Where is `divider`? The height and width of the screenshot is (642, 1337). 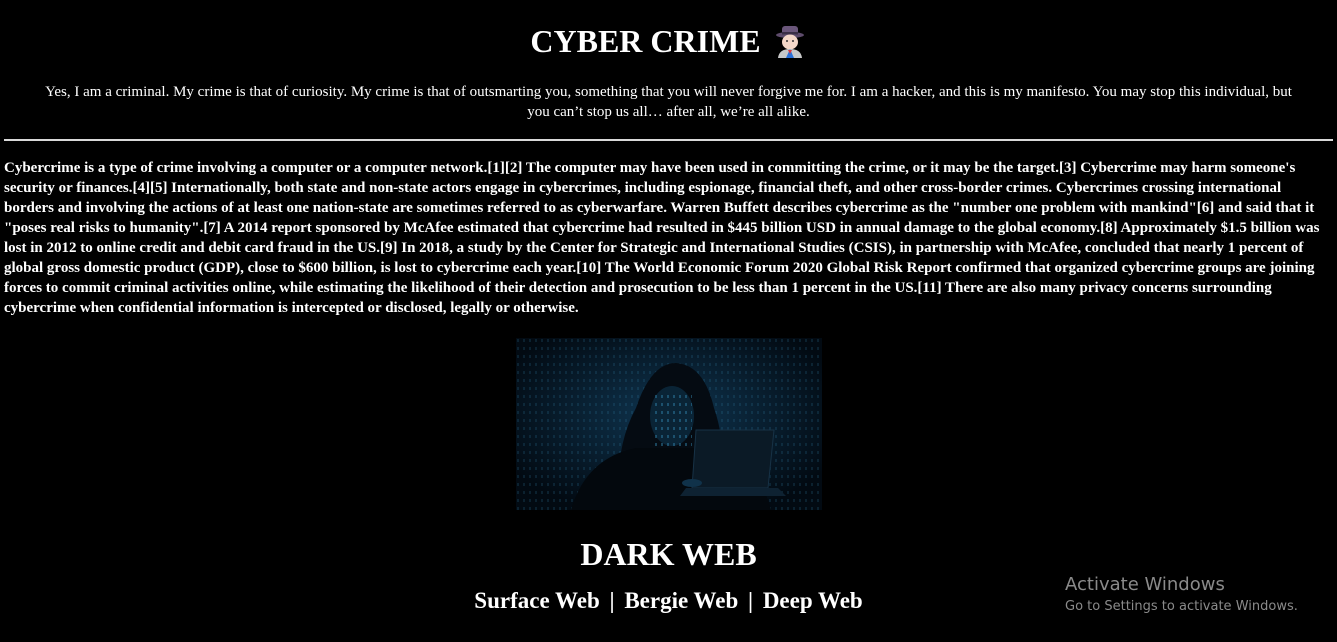
divider is located at coordinates (668, 140).